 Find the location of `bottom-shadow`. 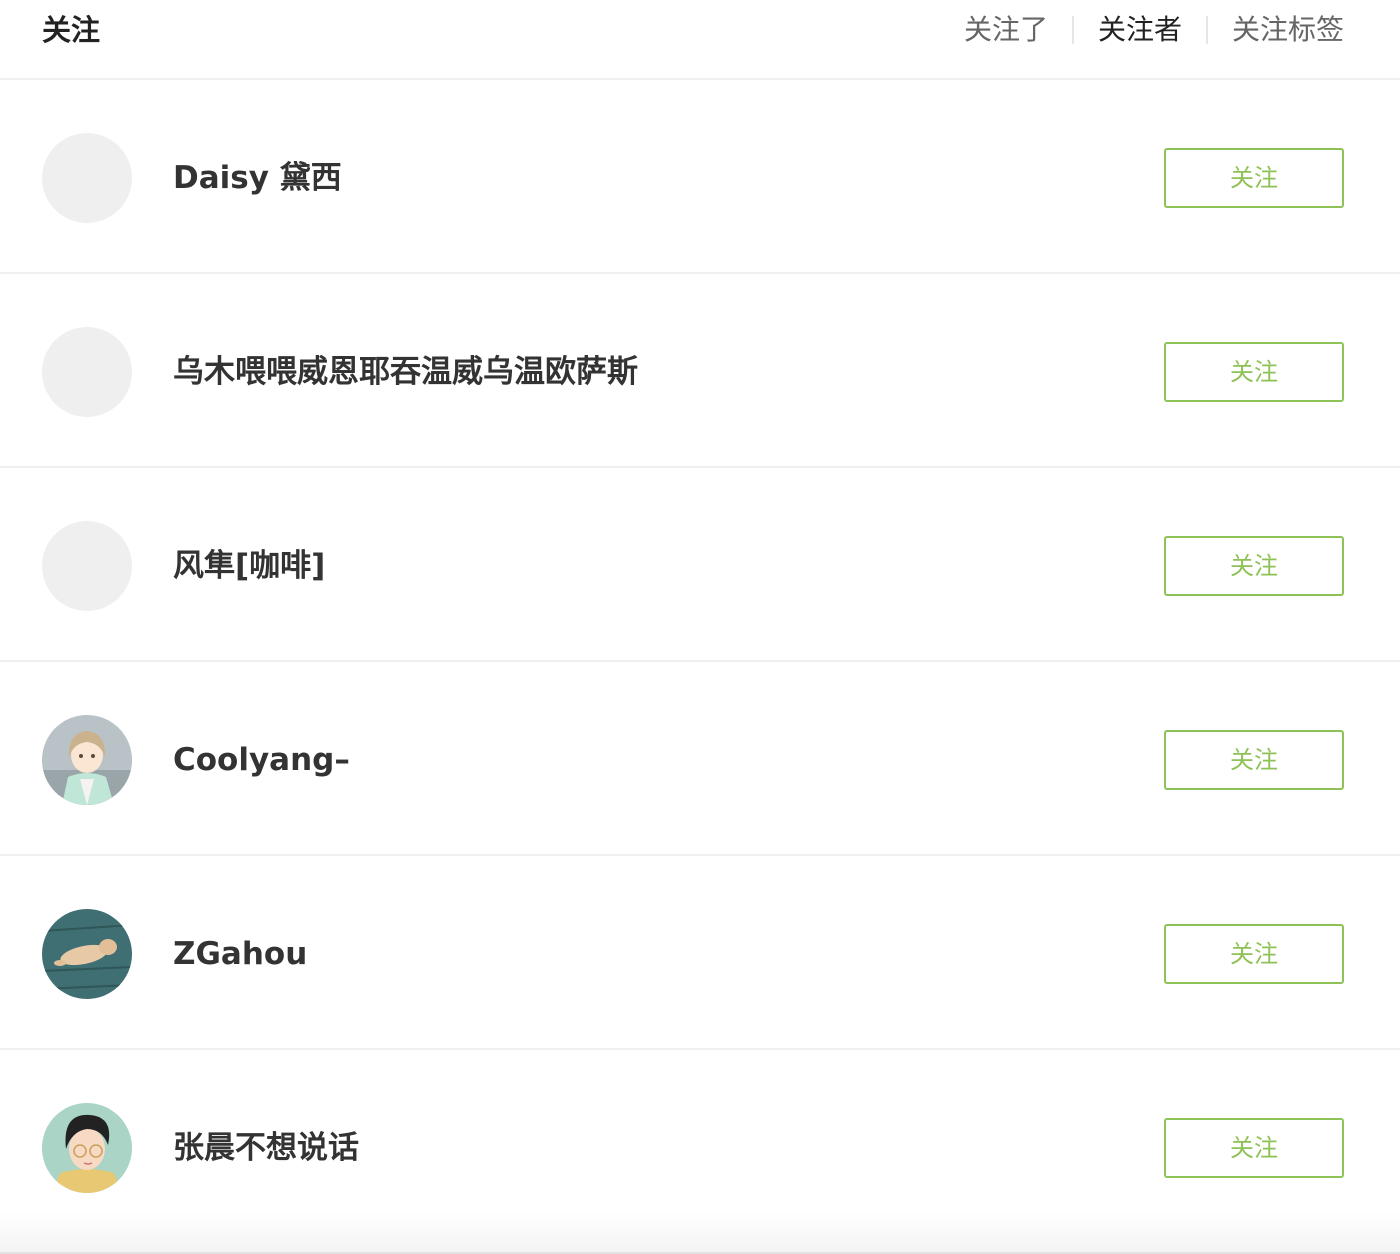

bottom-shadow is located at coordinates (700, 1233).